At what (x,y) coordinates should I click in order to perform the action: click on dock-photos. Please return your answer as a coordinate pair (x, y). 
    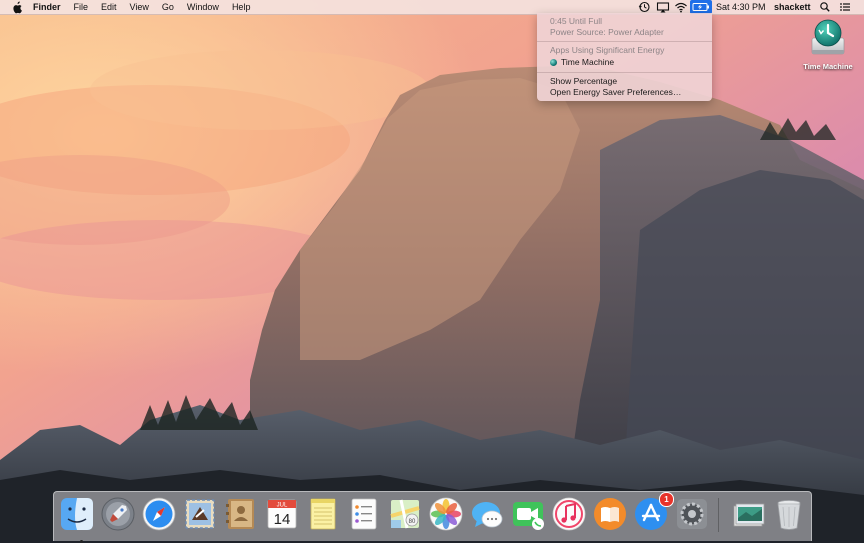
    Looking at the image, I should click on (446, 514).